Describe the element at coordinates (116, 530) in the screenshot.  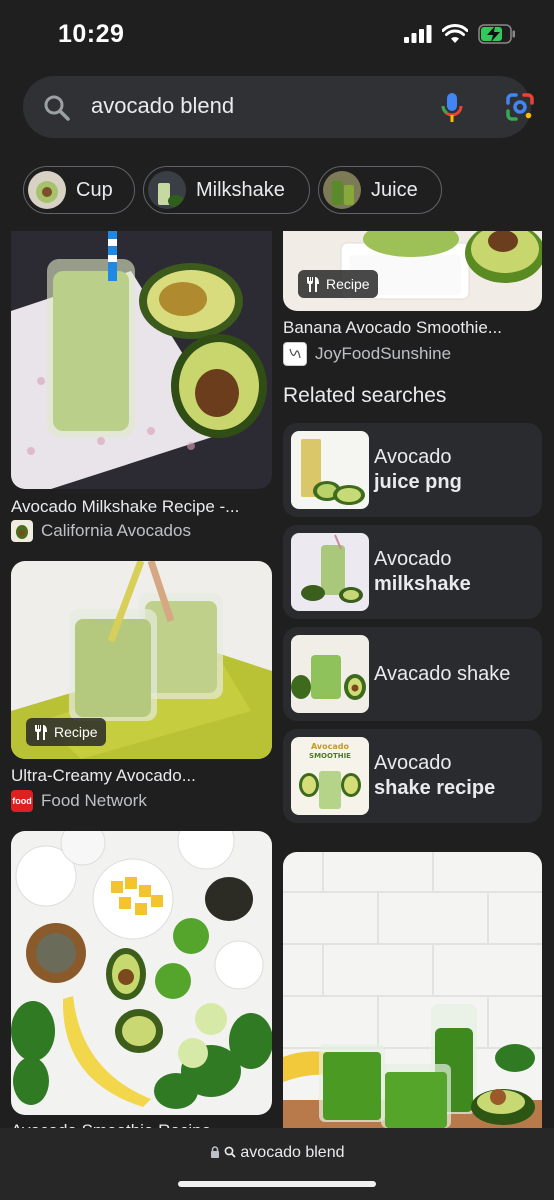
I see `source-name: California Avocados` at that location.